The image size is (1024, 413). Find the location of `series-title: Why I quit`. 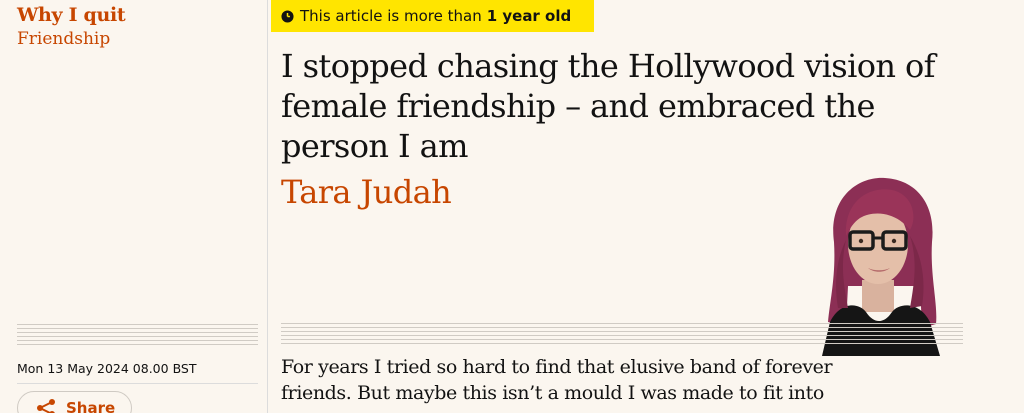

series-title: Why I quit is located at coordinates (71, 15).